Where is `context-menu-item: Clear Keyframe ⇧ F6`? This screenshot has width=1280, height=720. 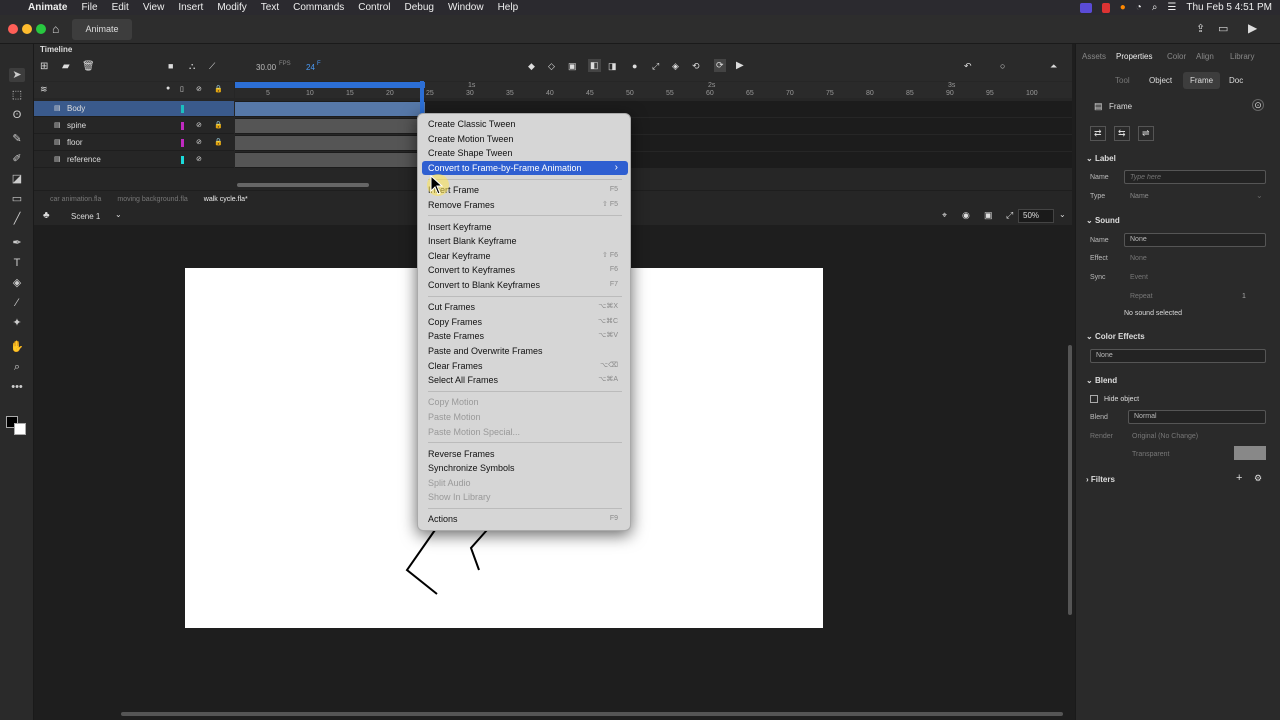
context-menu-item: Clear Keyframe ⇧ F6 is located at coordinates (525, 256).